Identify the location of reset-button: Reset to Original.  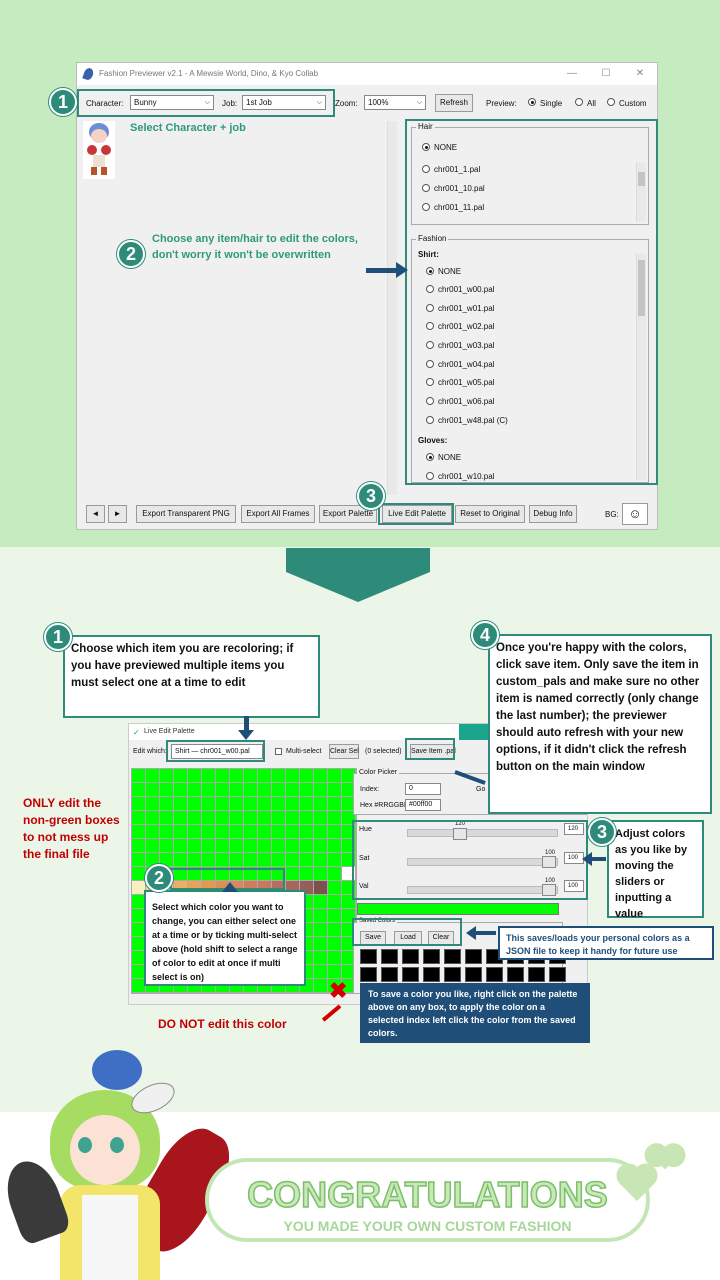
(490, 514).